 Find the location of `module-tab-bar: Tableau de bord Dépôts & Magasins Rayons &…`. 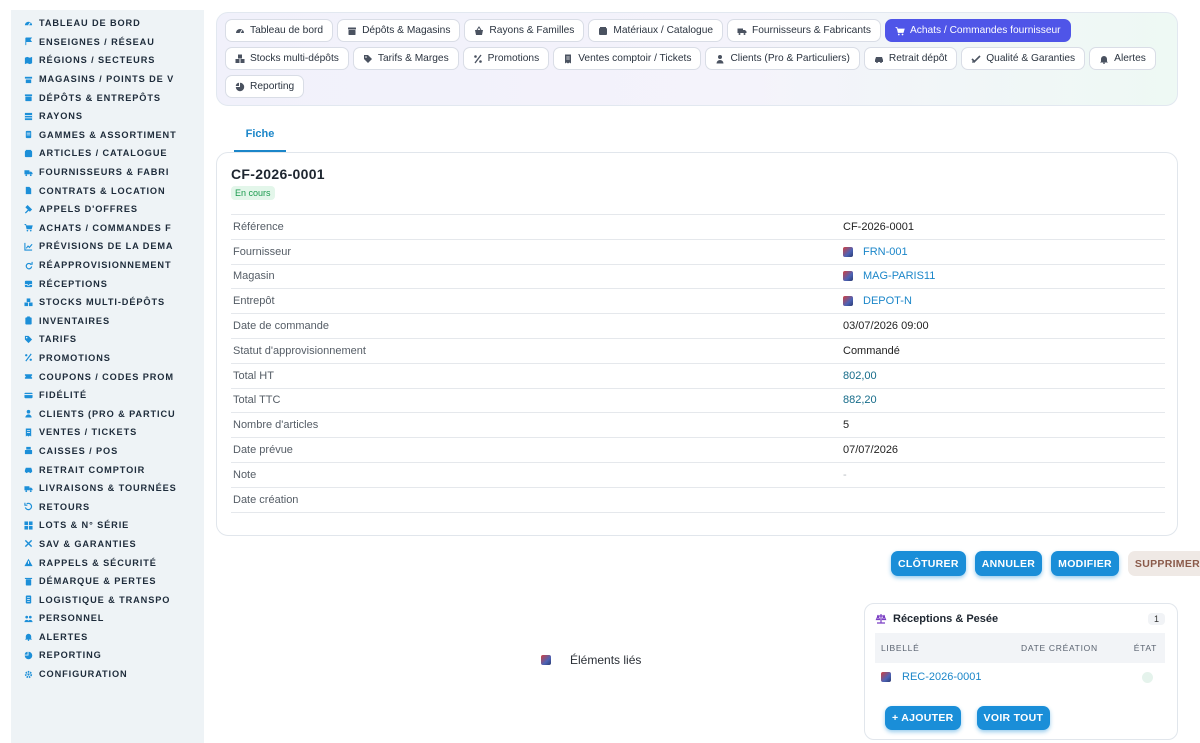

module-tab-bar: Tableau de bord Dépôts & Magasins Rayons &… is located at coordinates (697, 59).